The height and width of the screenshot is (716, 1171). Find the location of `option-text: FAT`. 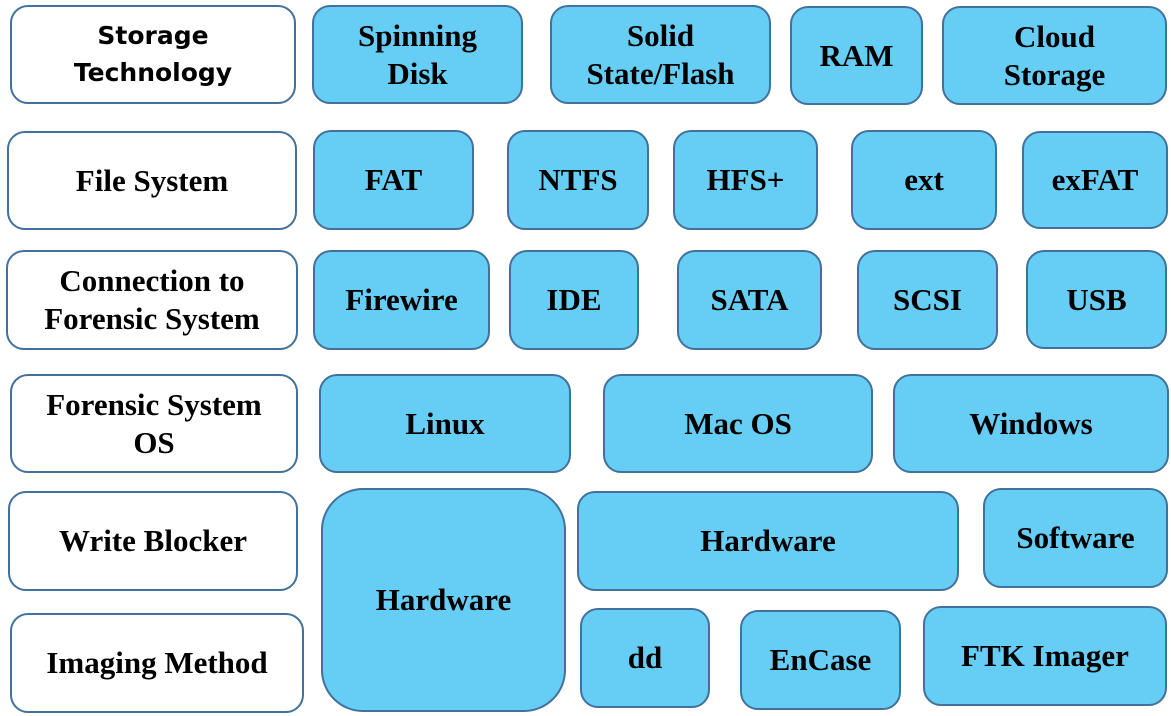

option-text: FAT is located at coordinates (393, 180).